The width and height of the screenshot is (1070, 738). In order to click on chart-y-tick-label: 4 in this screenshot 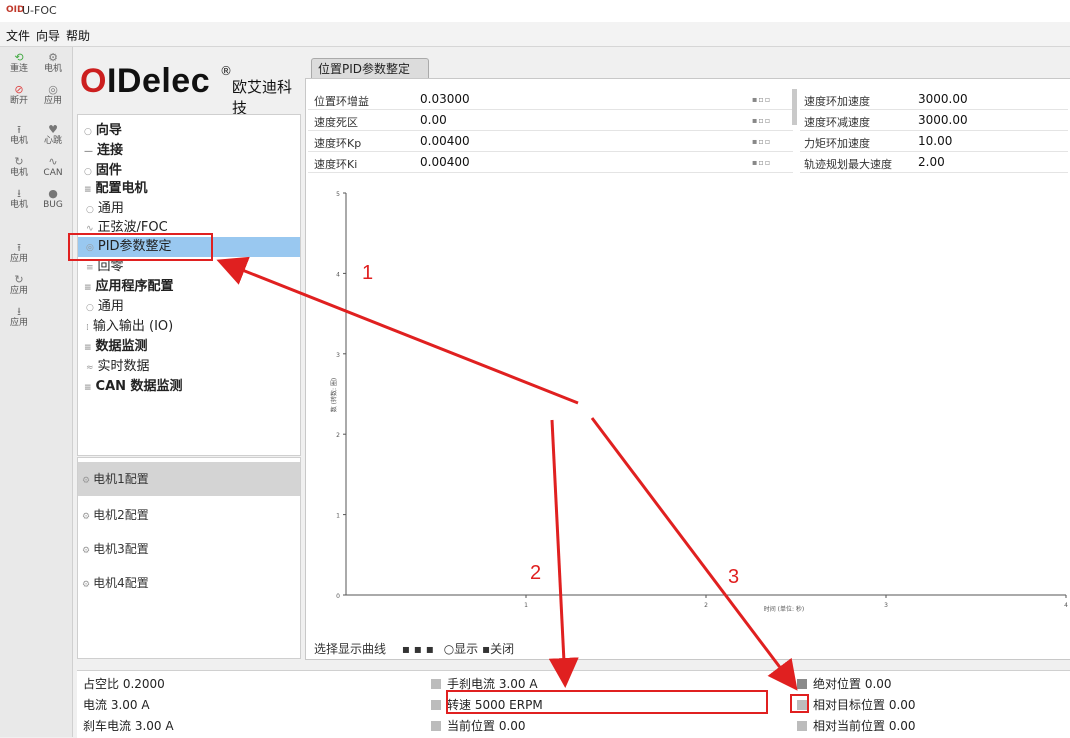, I will do `click(338, 274)`.